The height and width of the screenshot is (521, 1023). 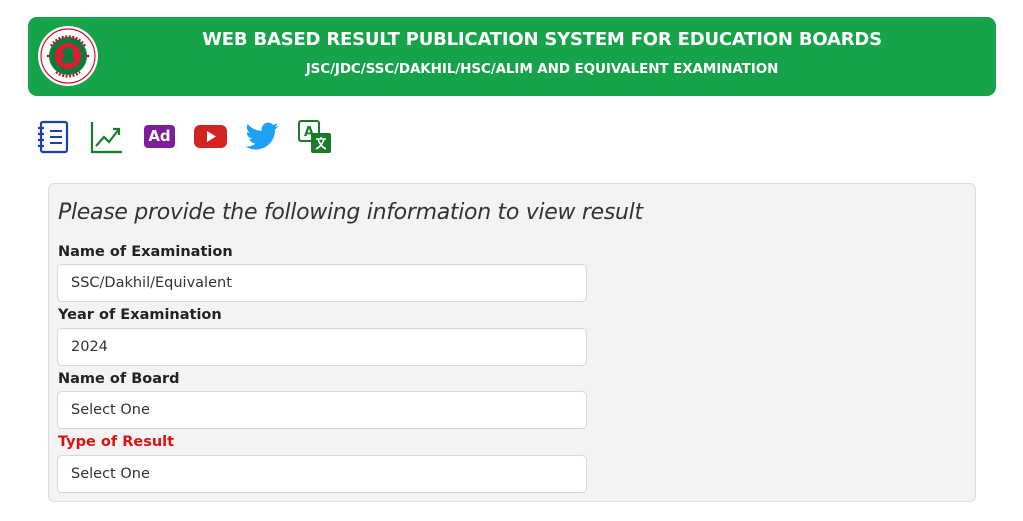 I want to click on exam-name-value: SSC/Dakhil/Equivalent, so click(x=151, y=283).